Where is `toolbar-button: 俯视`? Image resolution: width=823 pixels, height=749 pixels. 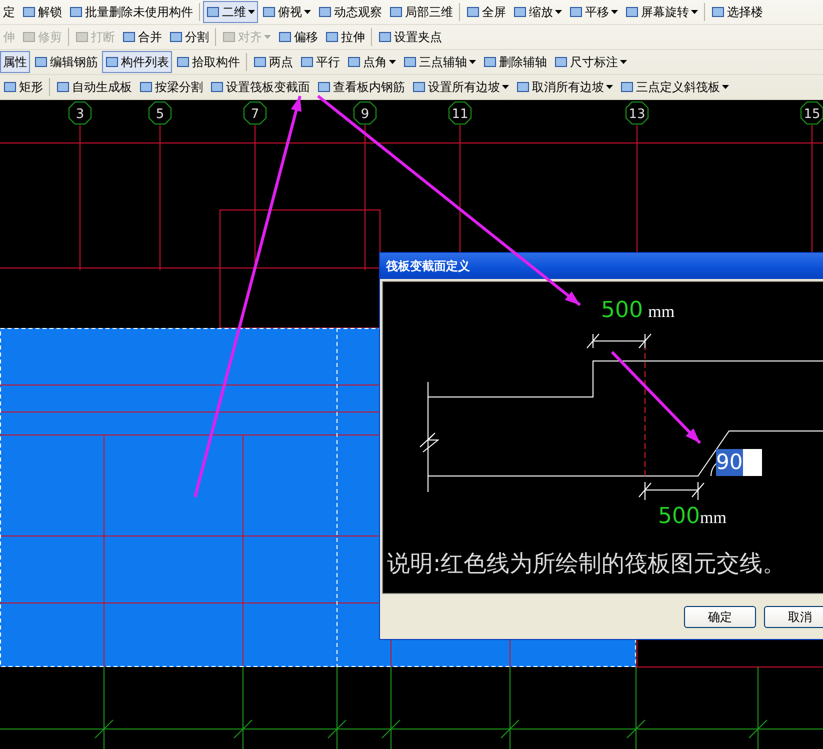 toolbar-button: 俯视 is located at coordinates (286, 12).